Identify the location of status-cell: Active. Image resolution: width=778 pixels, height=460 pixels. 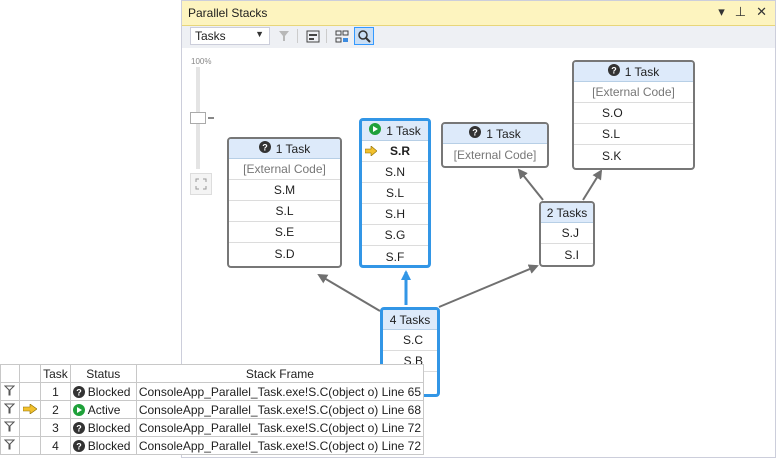
(103, 409).